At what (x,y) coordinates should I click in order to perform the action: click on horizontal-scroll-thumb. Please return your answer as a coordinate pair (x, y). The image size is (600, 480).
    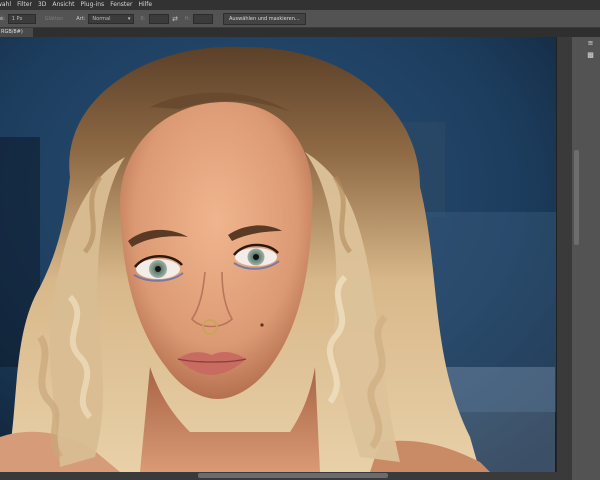
    Looking at the image, I should click on (293, 475).